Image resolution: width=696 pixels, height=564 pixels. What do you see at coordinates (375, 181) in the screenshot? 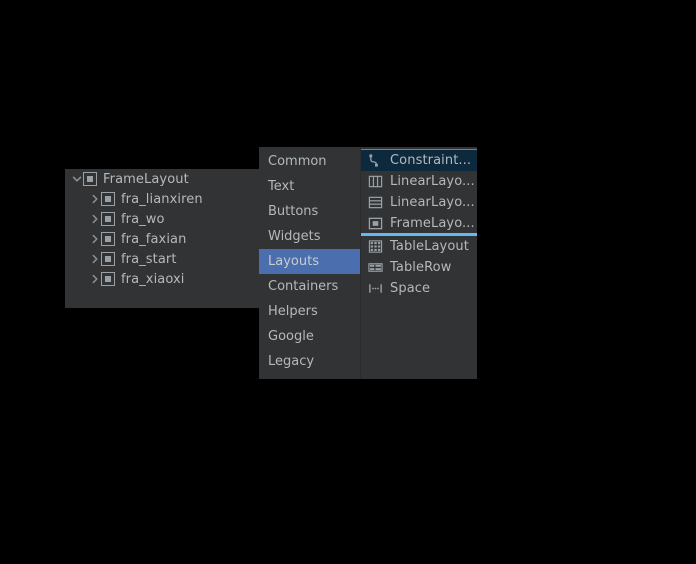
I see `linearlayout-horizontal-icon` at bounding box center [375, 181].